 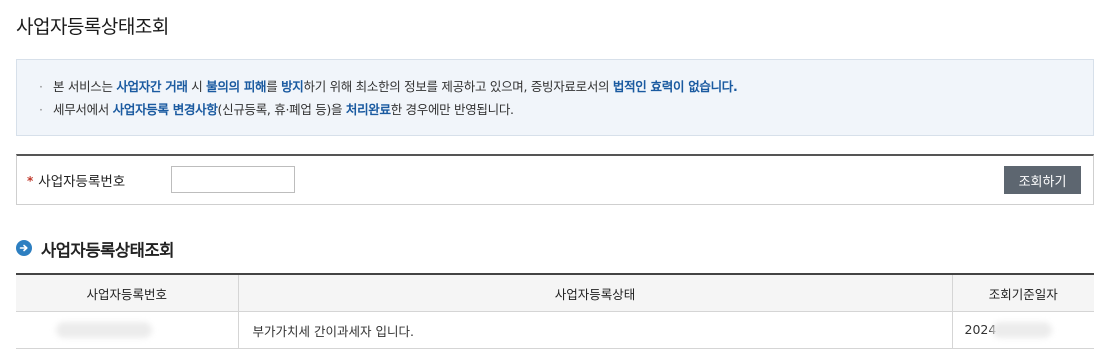 What do you see at coordinates (555, 179) in the screenshot?
I see `search-form: * 사업자등록번호 조회하기` at bounding box center [555, 179].